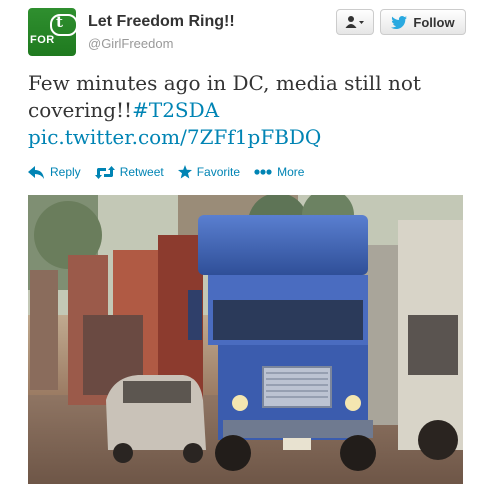 Image resolution: width=487 pixels, height=496 pixels. What do you see at coordinates (65, 172) in the screenshot?
I see `reply-label: Reply` at bounding box center [65, 172].